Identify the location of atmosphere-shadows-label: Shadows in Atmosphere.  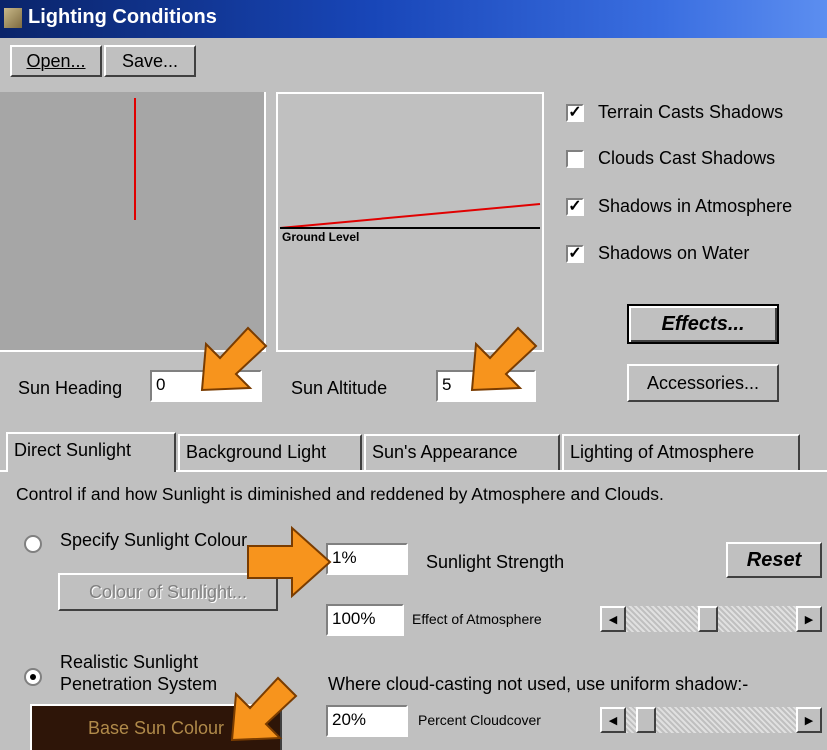
(695, 206).